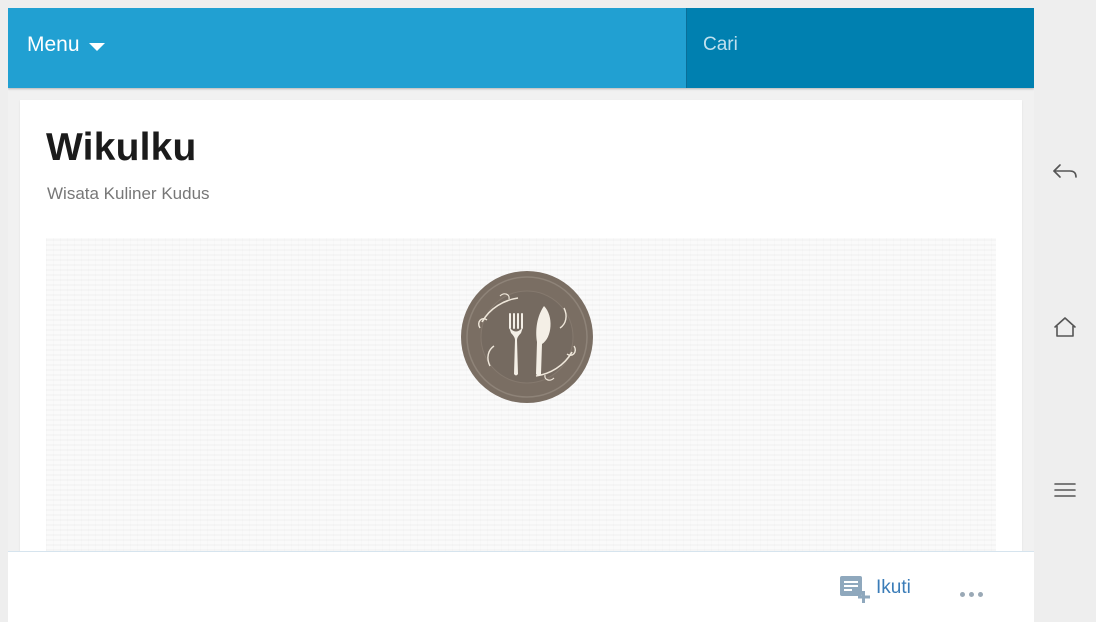 Image resolution: width=1096 pixels, height=622 pixels. What do you see at coordinates (875, 589) in the screenshot?
I see `follow-button: Ikuti` at bounding box center [875, 589].